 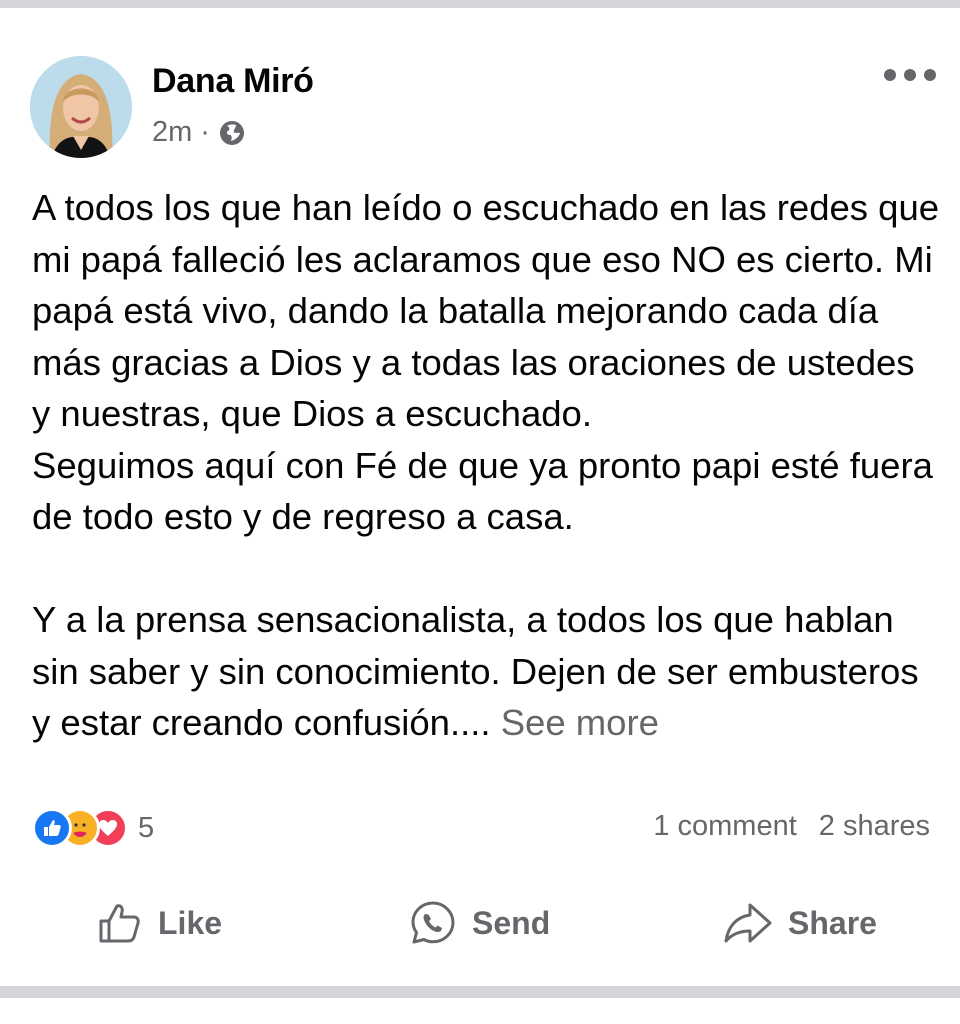 I want to click on post-time: 2m, so click(x=172, y=132).